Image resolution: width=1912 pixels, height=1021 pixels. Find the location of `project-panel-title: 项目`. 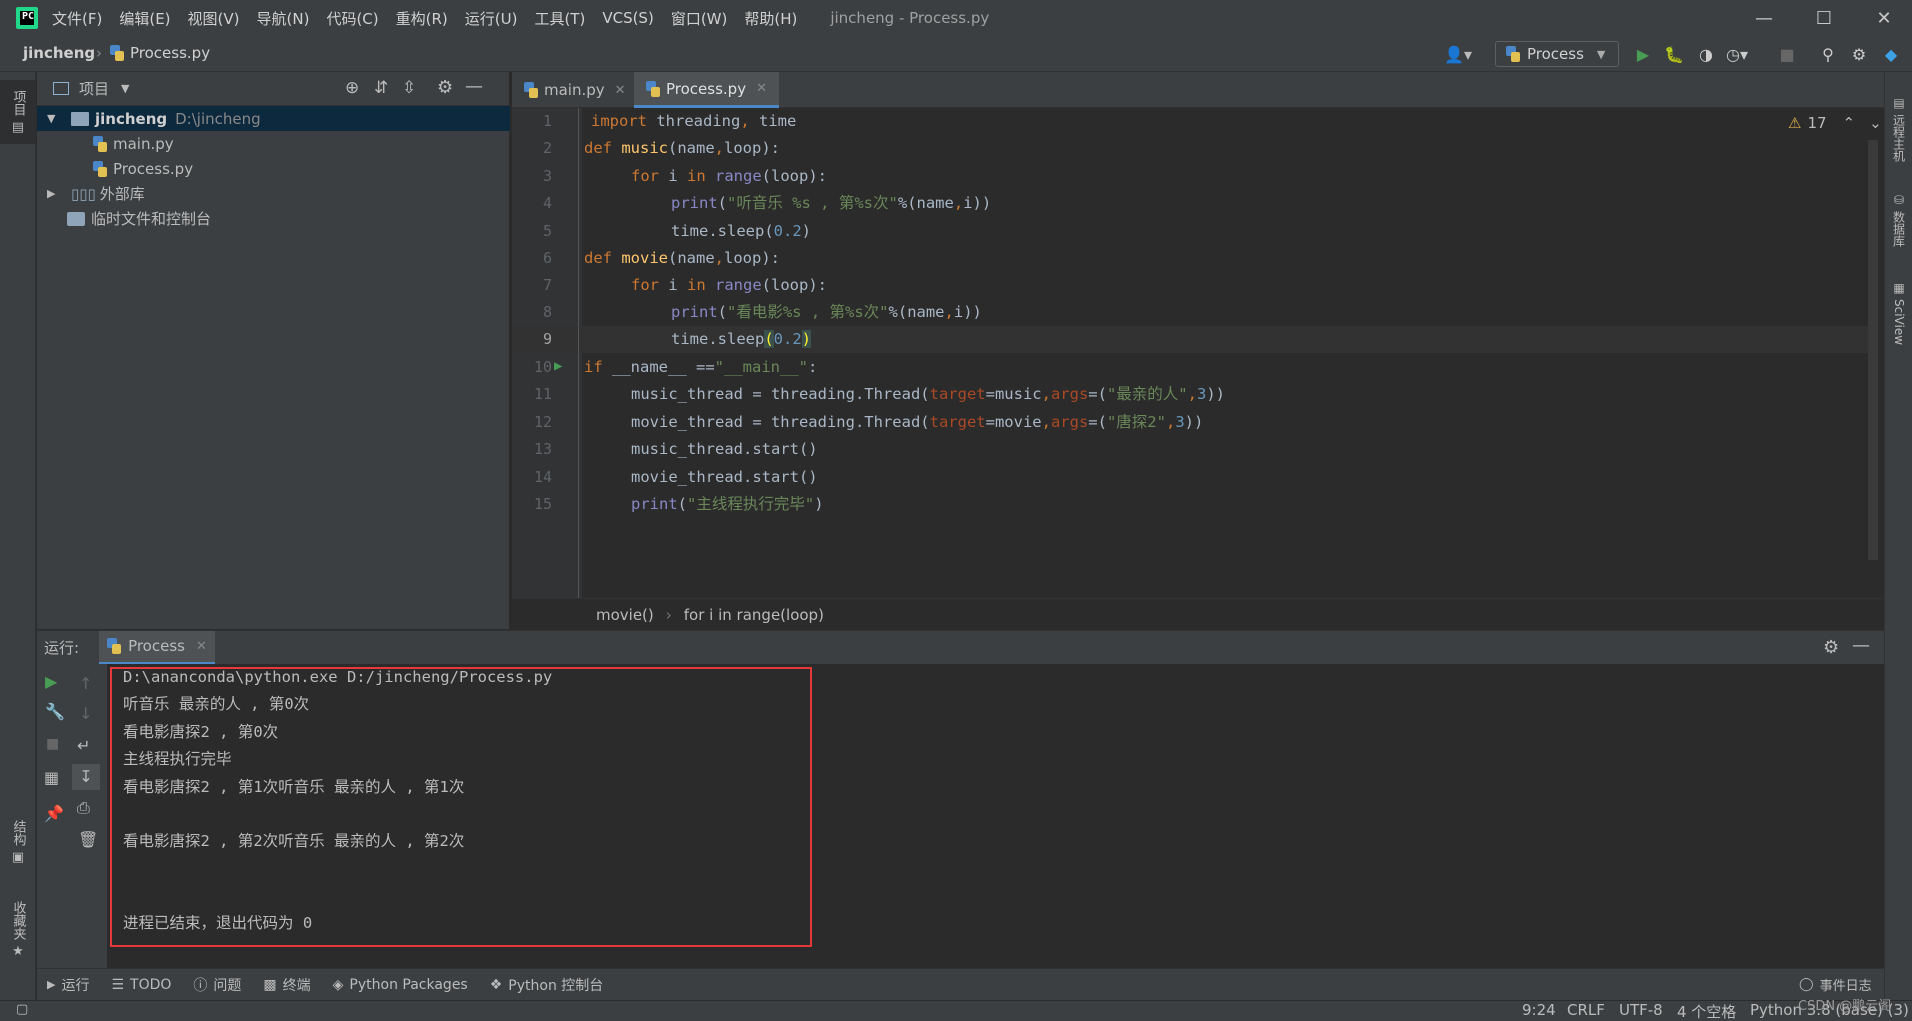

project-panel-title: 项目 is located at coordinates (94, 88).